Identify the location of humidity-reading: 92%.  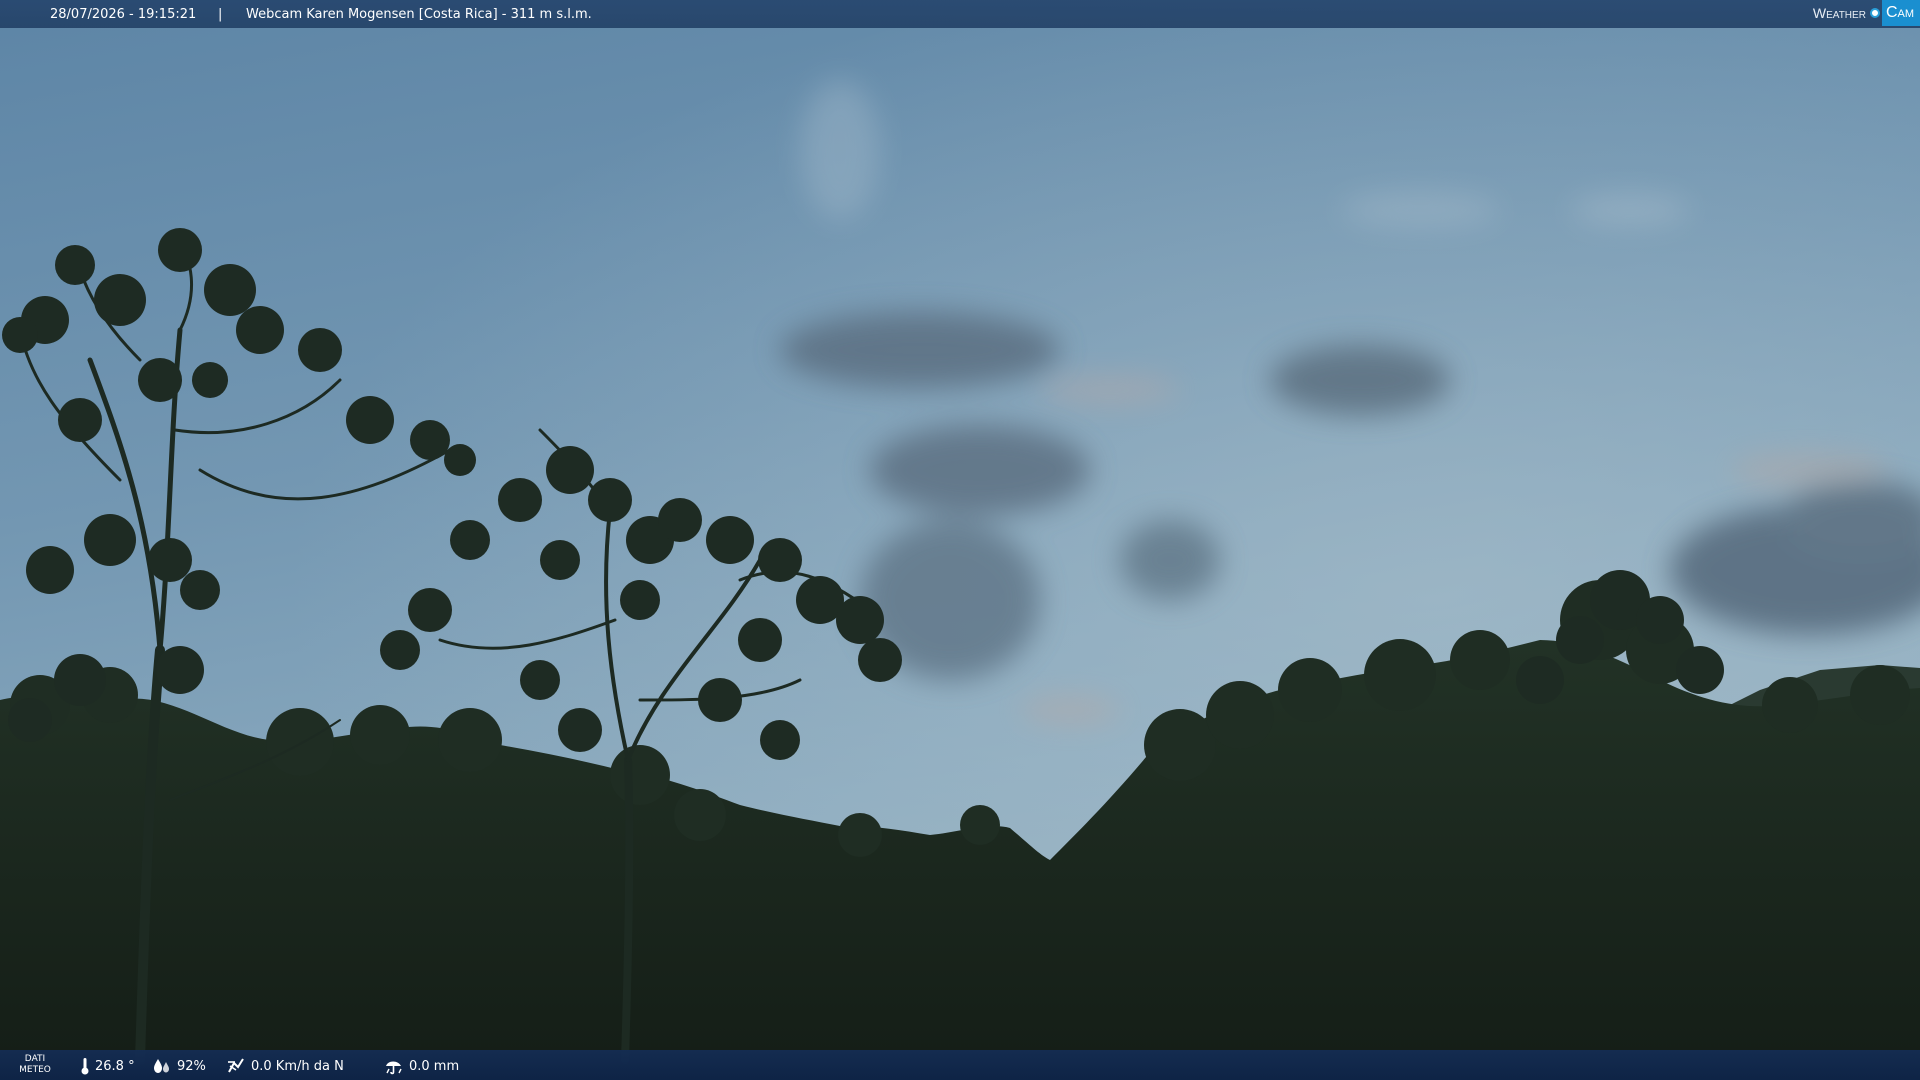
(179, 1066).